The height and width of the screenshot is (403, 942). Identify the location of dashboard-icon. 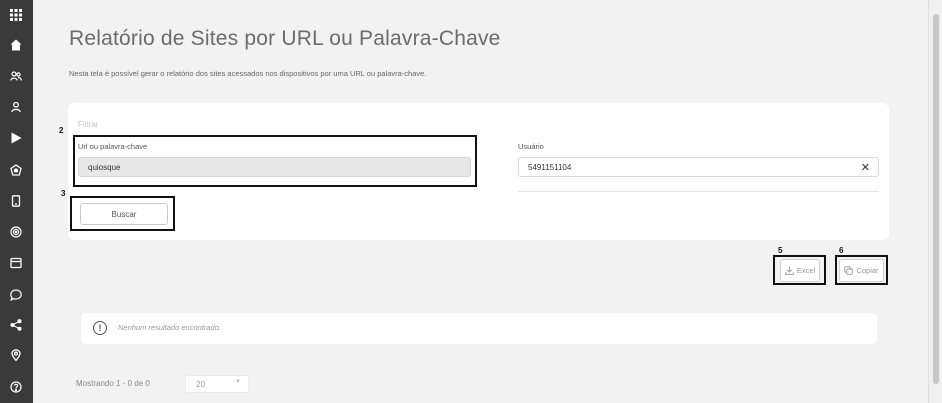
(16, 170).